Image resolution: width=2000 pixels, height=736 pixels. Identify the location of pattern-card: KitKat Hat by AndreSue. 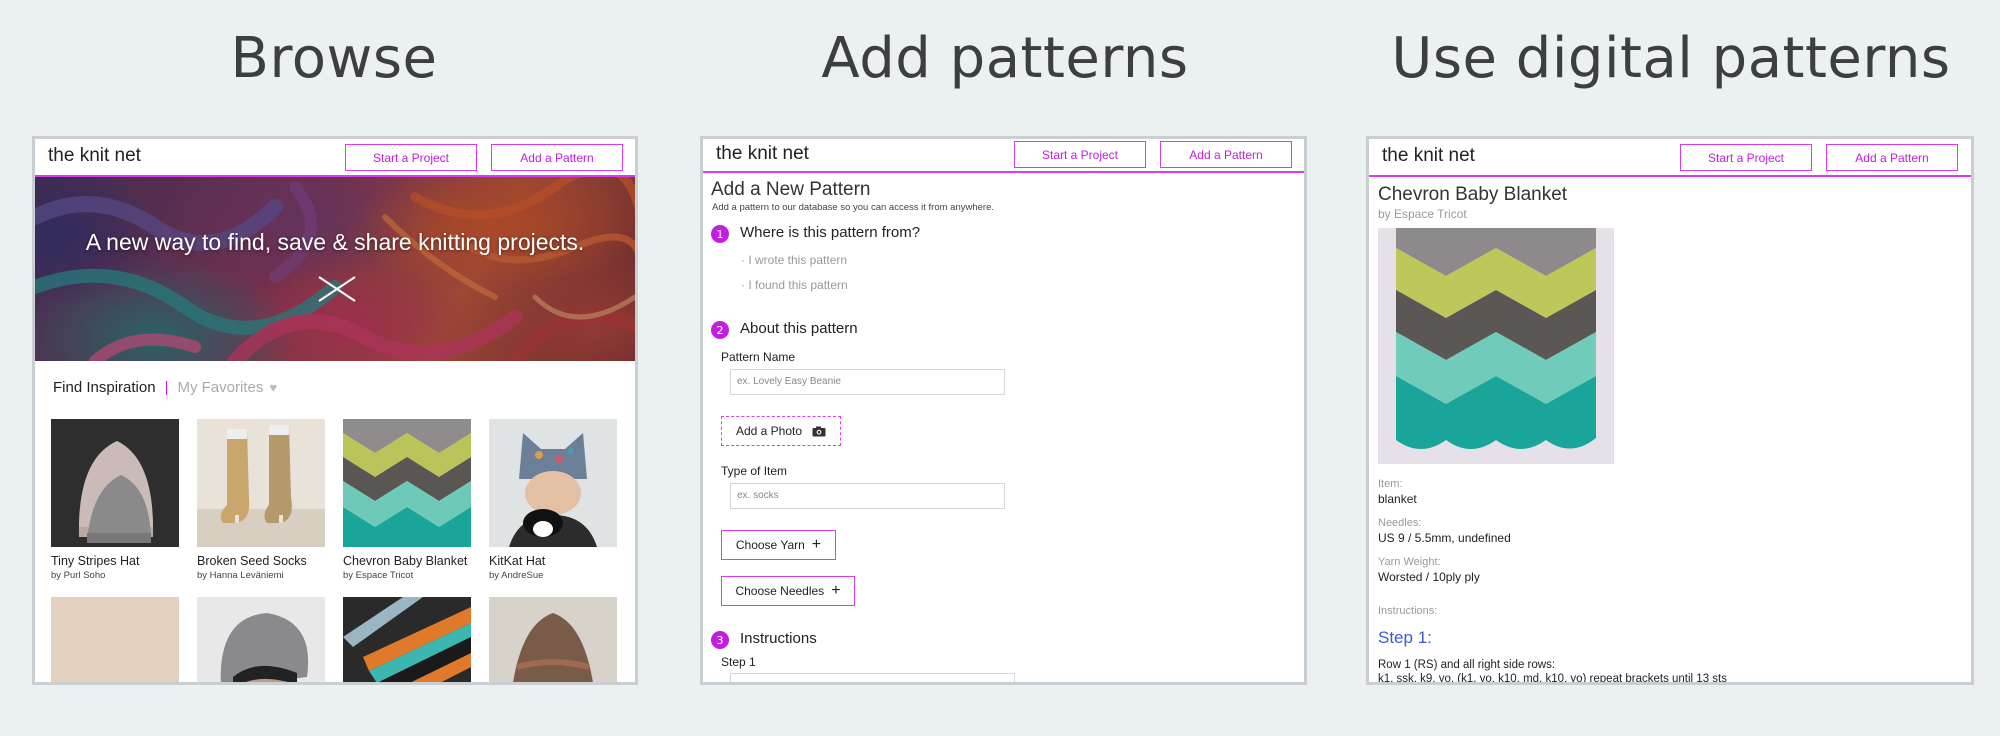
(553, 500).